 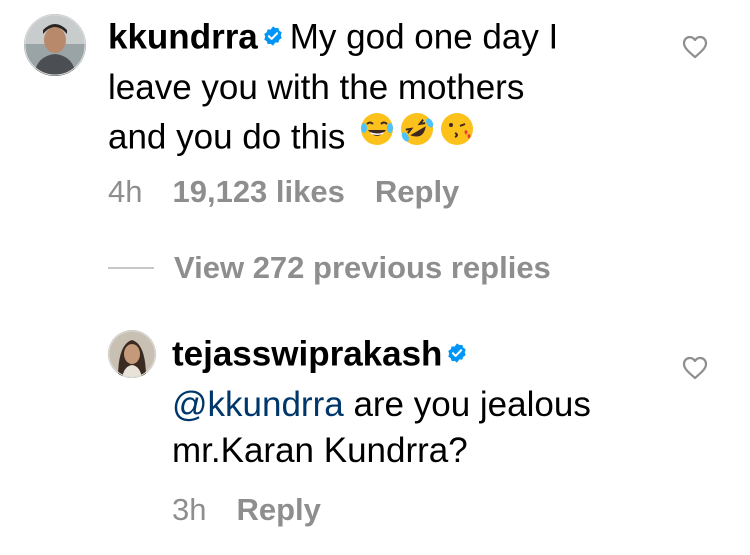 What do you see at coordinates (695, 49) in the screenshot?
I see `like-comment-heart-icon` at bounding box center [695, 49].